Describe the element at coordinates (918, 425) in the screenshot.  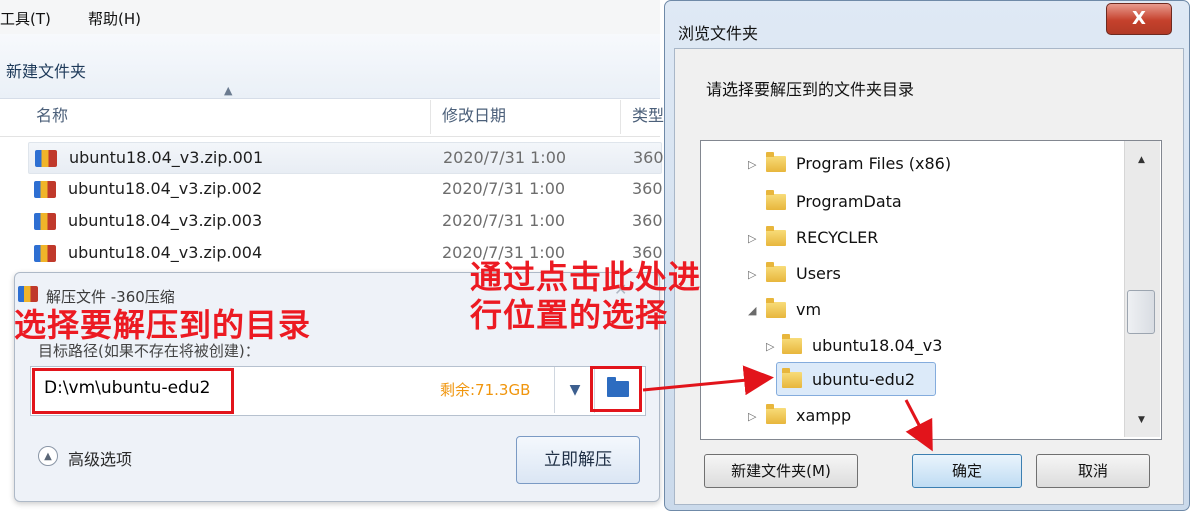
I see `arrow-to-ok` at that location.